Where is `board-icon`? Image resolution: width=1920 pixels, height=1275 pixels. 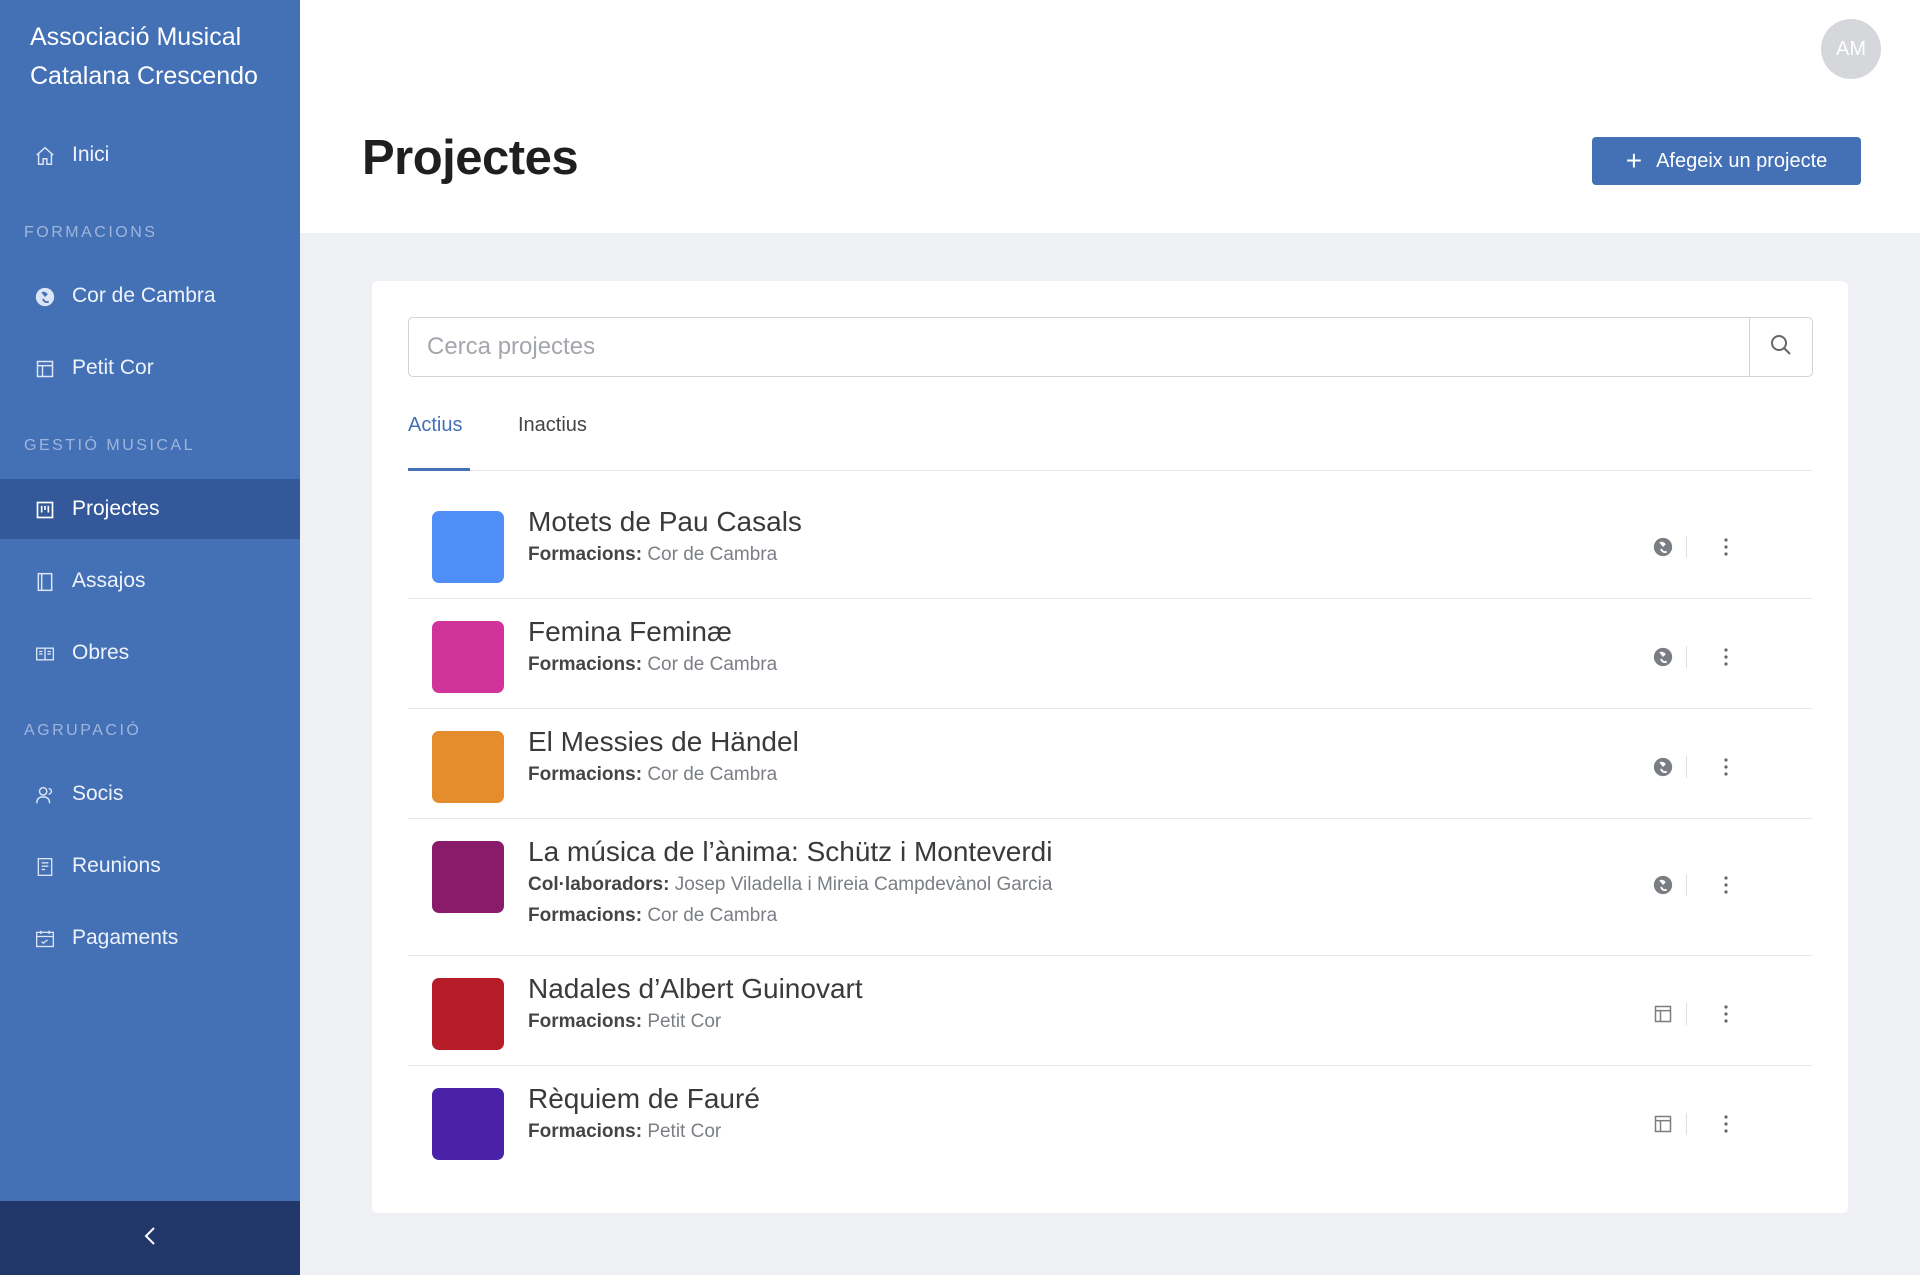 board-icon is located at coordinates (45, 510).